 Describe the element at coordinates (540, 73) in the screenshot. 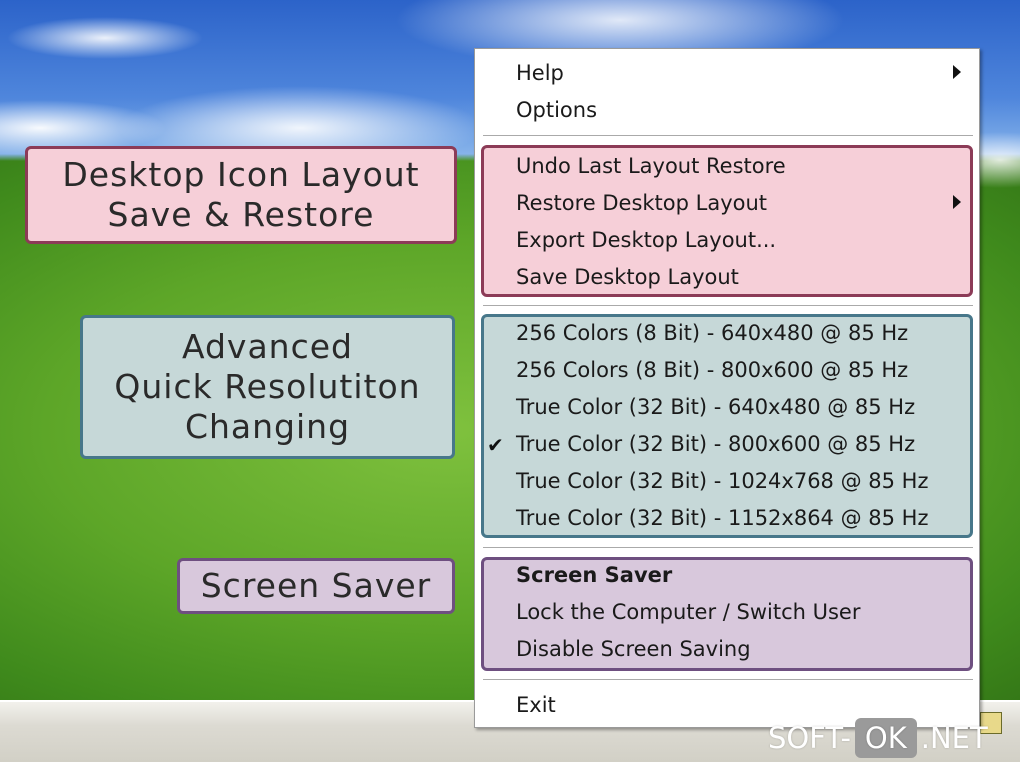

I see `menu-item-help: Help` at that location.